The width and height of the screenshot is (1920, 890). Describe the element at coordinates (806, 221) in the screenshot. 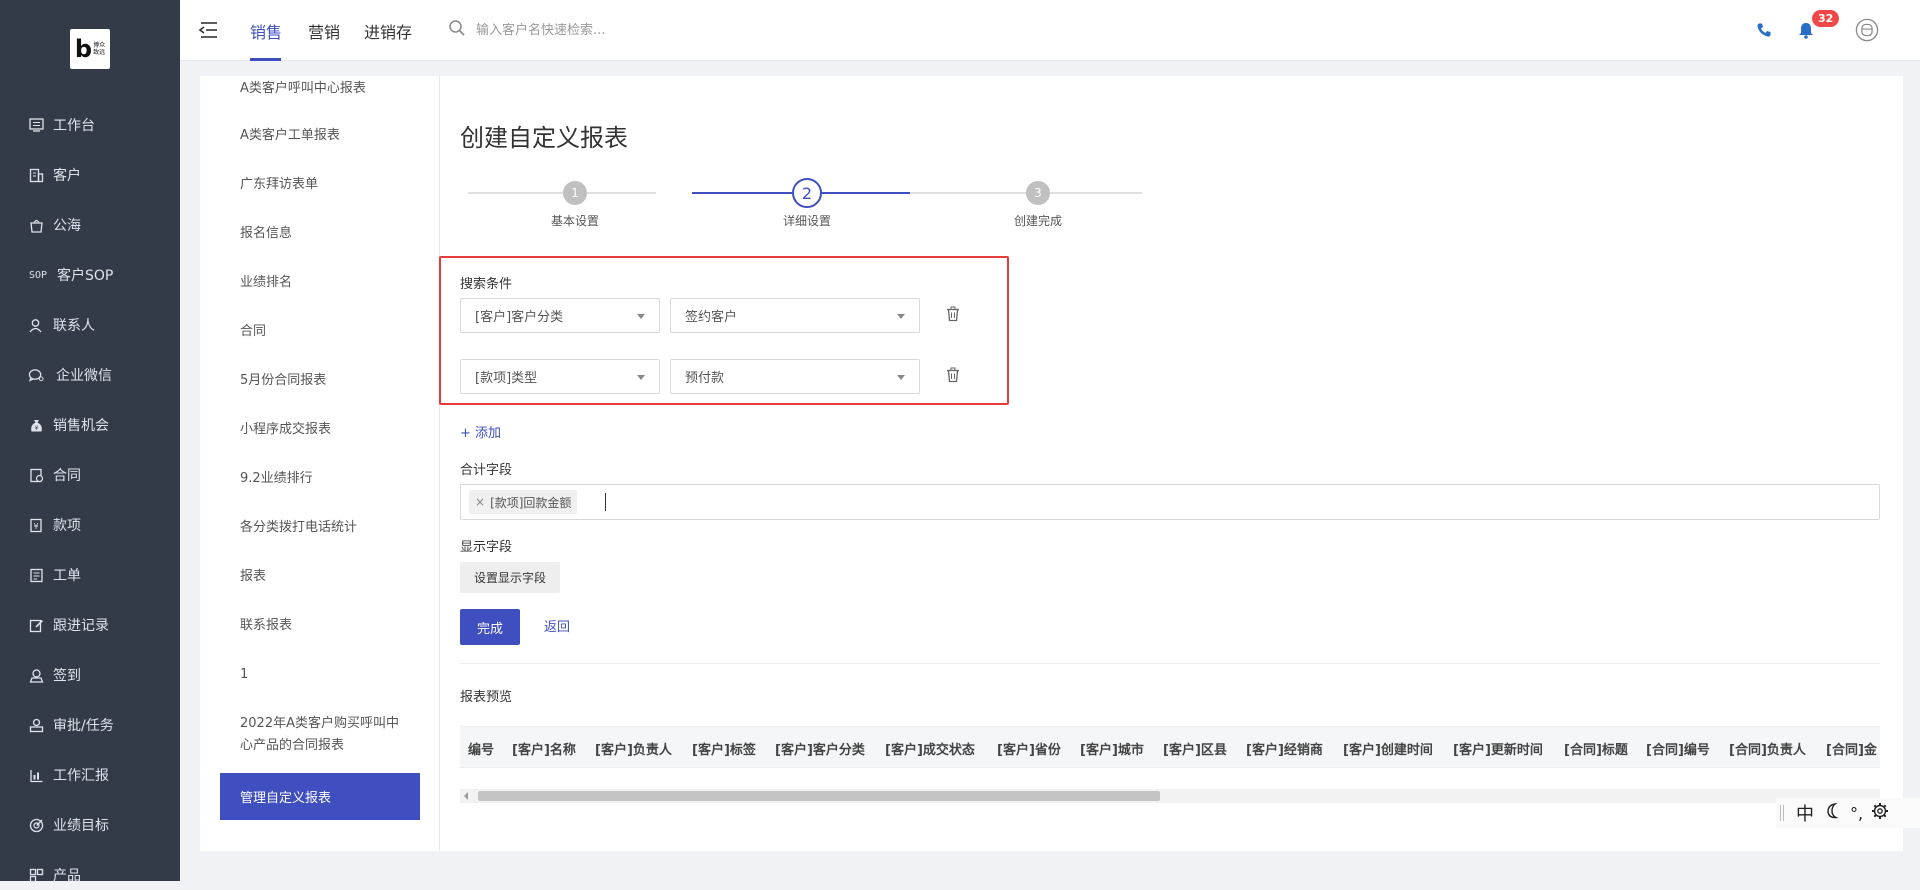

I see `step-2-label: 详细设置` at that location.